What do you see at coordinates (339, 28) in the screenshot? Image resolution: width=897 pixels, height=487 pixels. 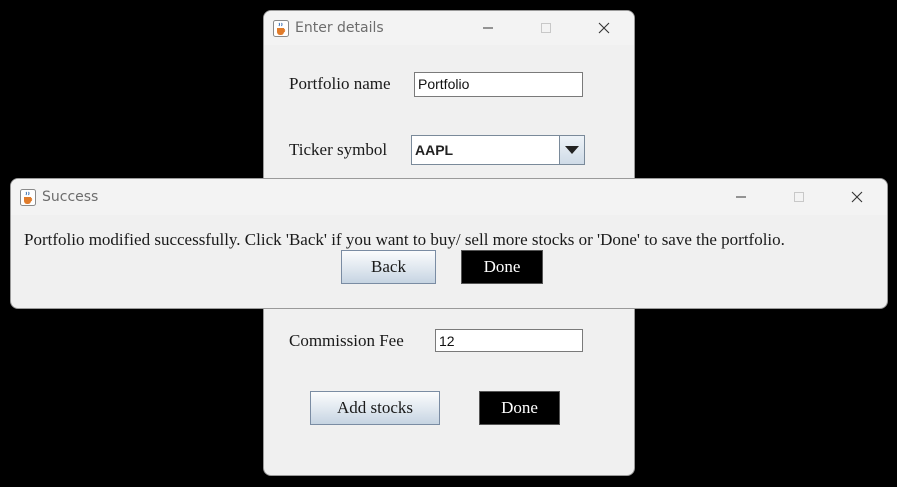 I see `window-title: Enter details` at bounding box center [339, 28].